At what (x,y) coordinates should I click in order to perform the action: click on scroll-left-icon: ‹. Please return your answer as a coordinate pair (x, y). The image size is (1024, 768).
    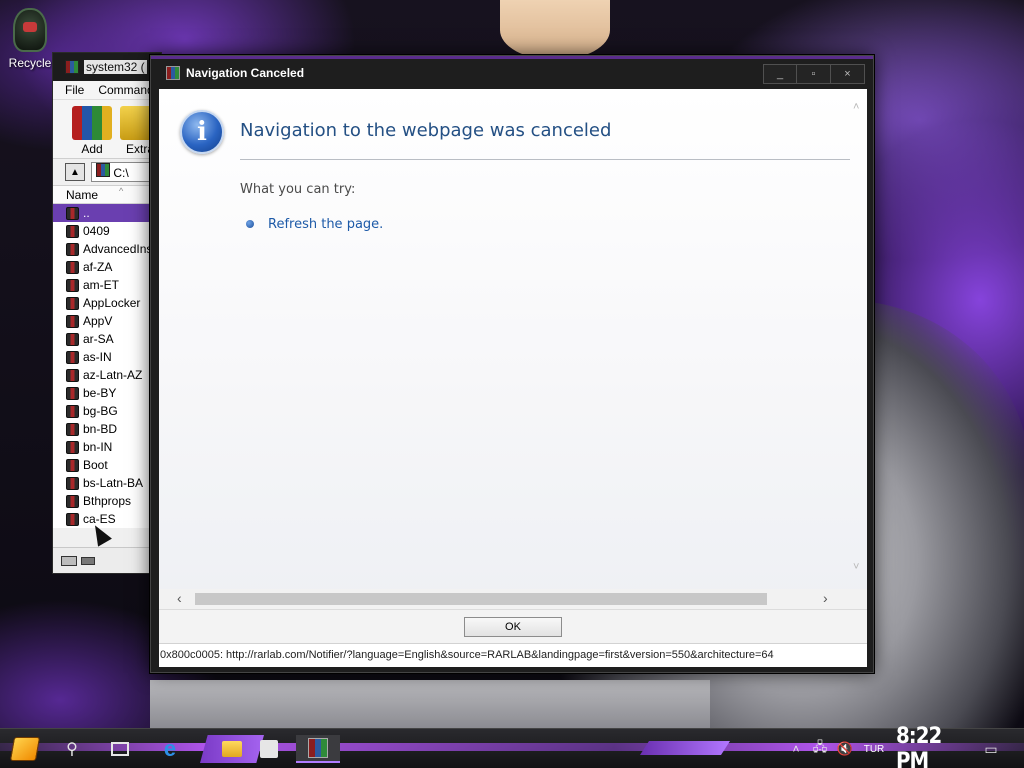
    Looking at the image, I should click on (179, 598).